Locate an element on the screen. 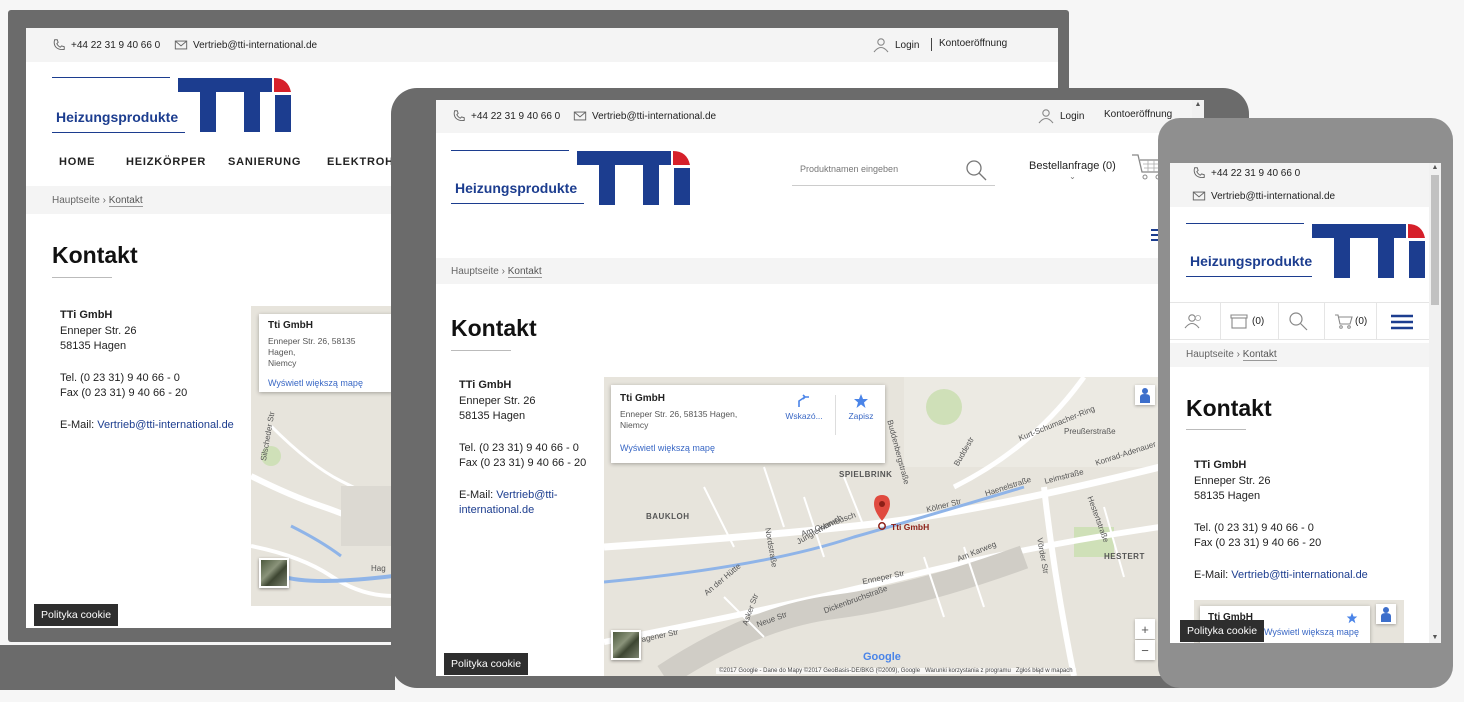 This screenshot has height=702, width=1464. contact-email-line: E-Mail: Vertrieb@tti-international.de is located at coordinates (1281, 576).